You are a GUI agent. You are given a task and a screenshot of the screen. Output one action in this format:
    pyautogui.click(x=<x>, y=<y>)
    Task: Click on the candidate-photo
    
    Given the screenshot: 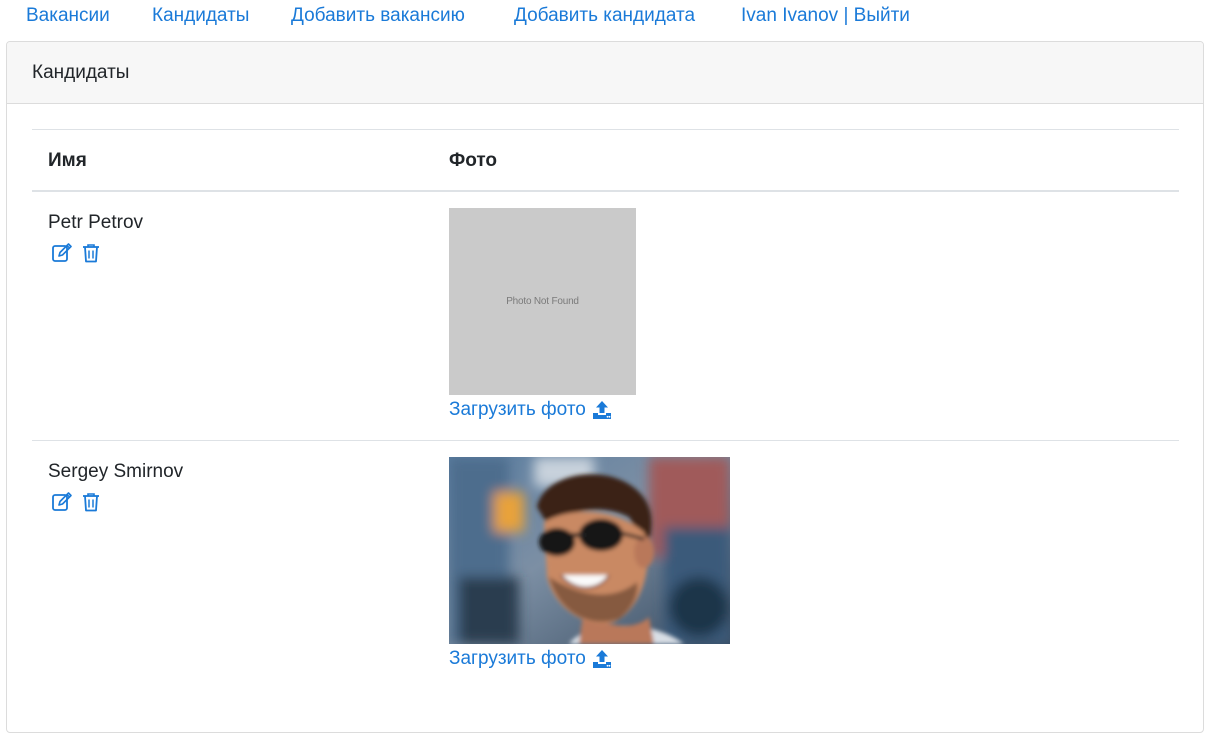 What is the action you would take?
    pyautogui.click(x=589, y=550)
    